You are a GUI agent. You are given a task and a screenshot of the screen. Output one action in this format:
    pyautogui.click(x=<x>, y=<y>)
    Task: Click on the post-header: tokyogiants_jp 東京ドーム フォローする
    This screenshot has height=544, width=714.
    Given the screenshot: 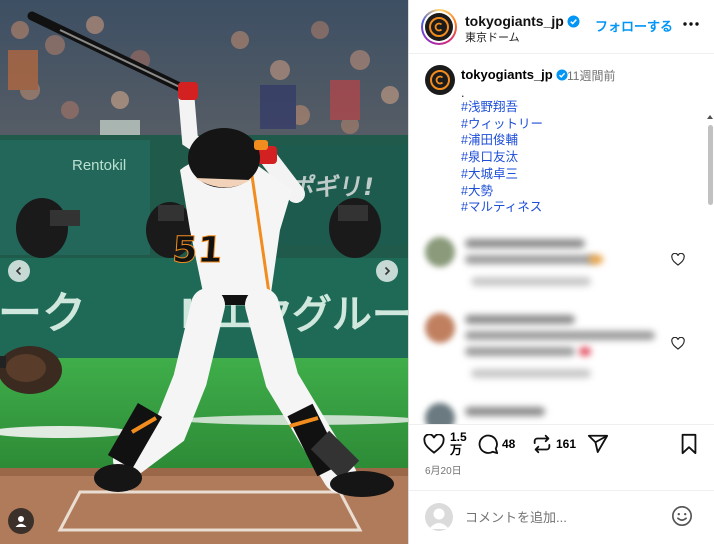 What is the action you would take?
    pyautogui.click(x=561, y=27)
    